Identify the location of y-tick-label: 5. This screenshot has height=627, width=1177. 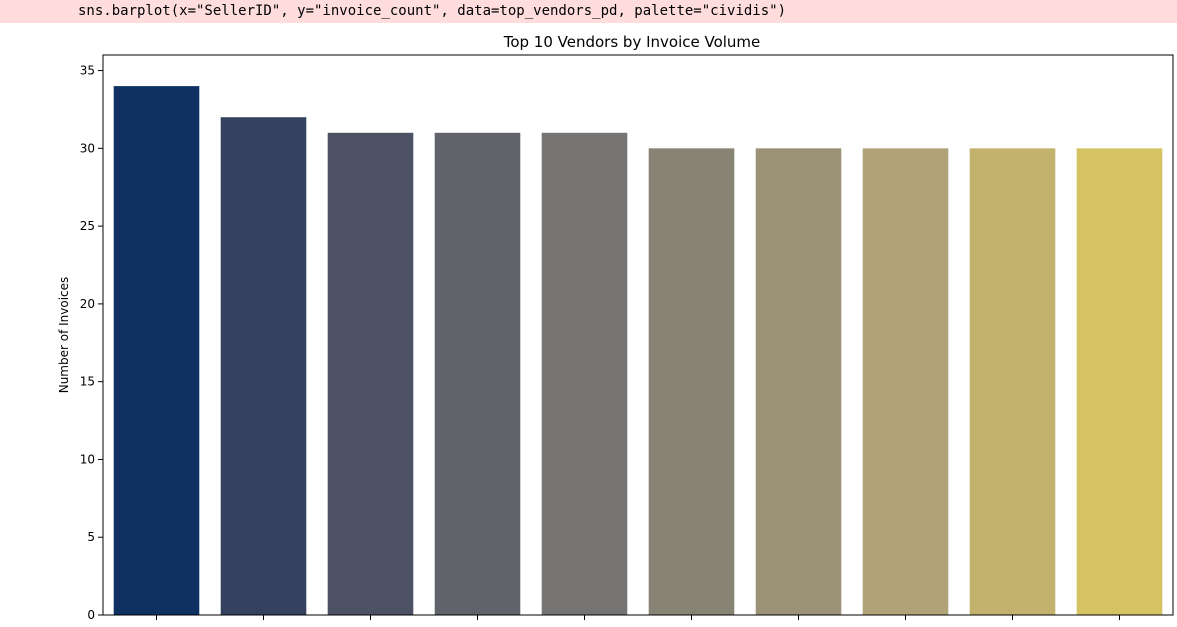
(91, 537).